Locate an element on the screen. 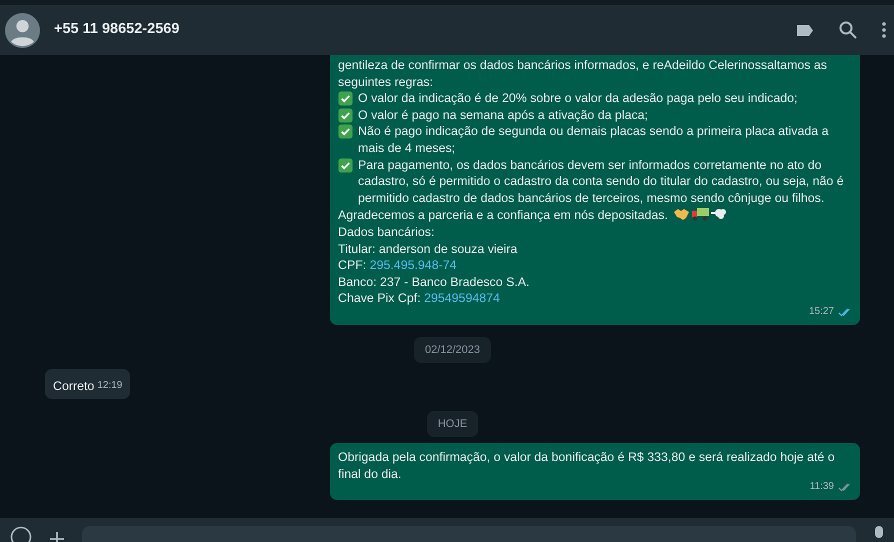 This screenshot has height=542, width=894. date-chip: 02/12/2023 is located at coordinates (453, 349).